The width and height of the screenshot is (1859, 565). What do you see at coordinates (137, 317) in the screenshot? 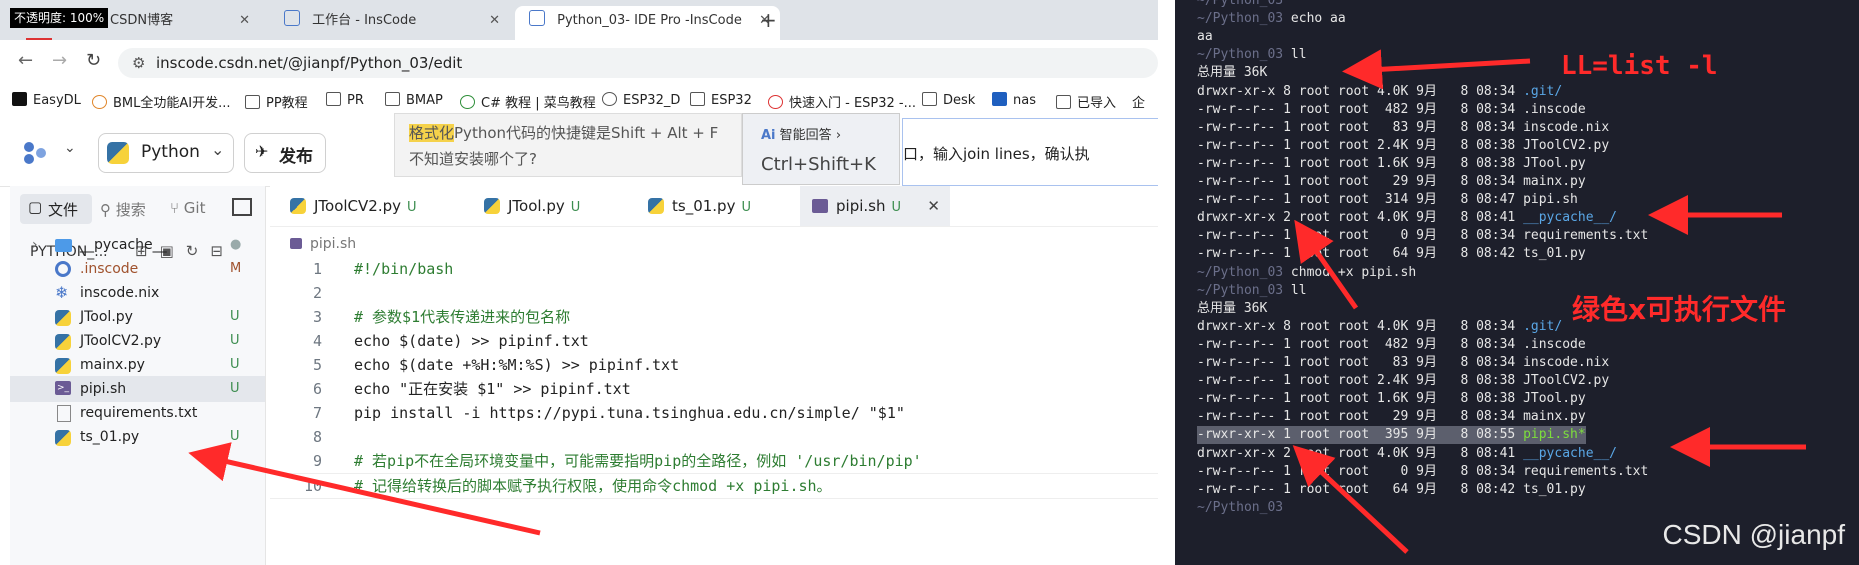
I see `list-item: JTool.py U` at bounding box center [137, 317].